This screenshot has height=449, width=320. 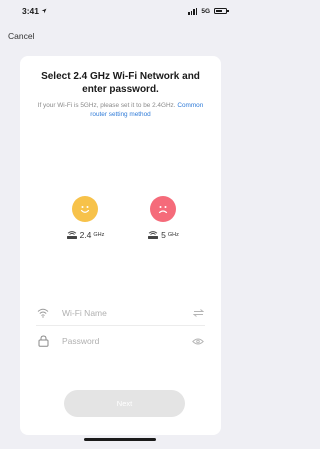 I want to click on band-label-5ghz: 5 GHz, so click(x=163, y=235).